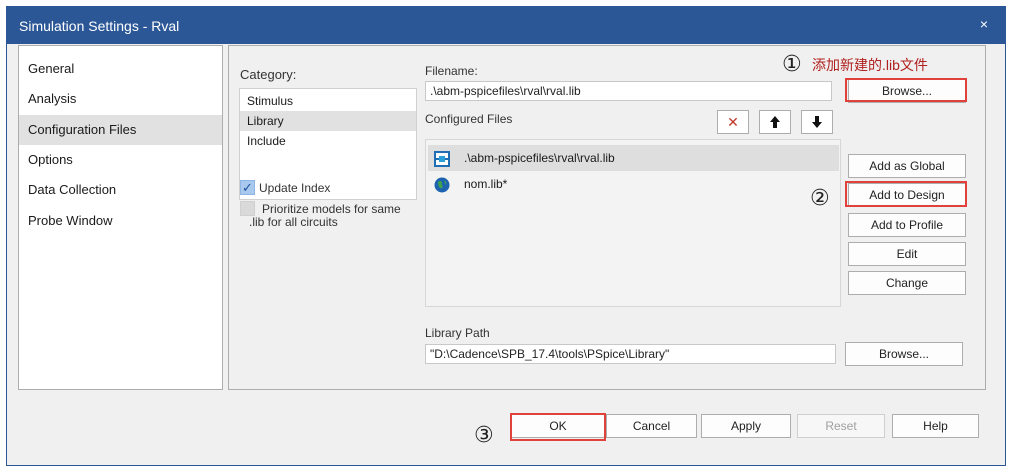 The image size is (1015, 476). I want to click on apply-button: Apply, so click(746, 426).